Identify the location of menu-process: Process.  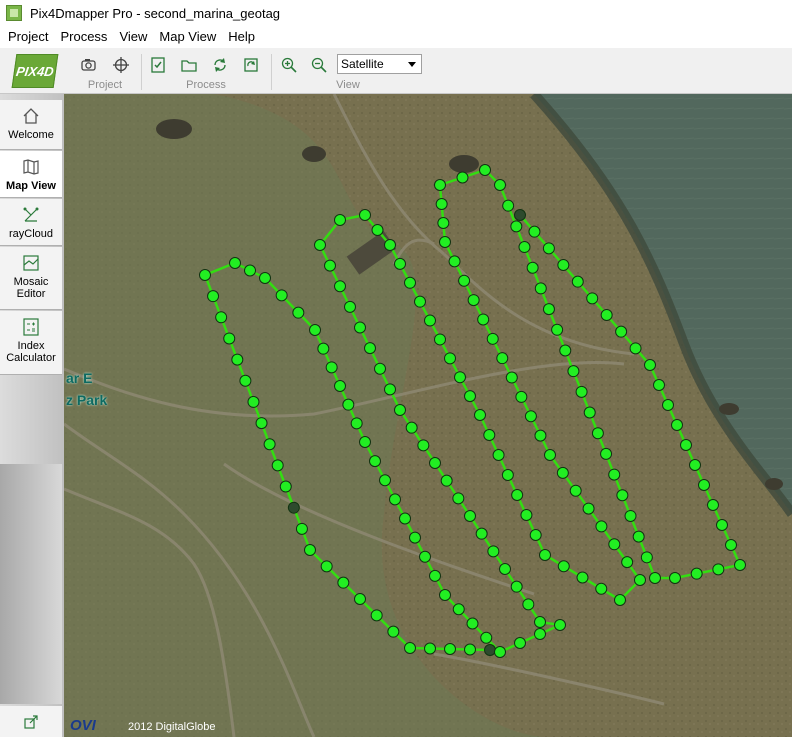
(83, 37).